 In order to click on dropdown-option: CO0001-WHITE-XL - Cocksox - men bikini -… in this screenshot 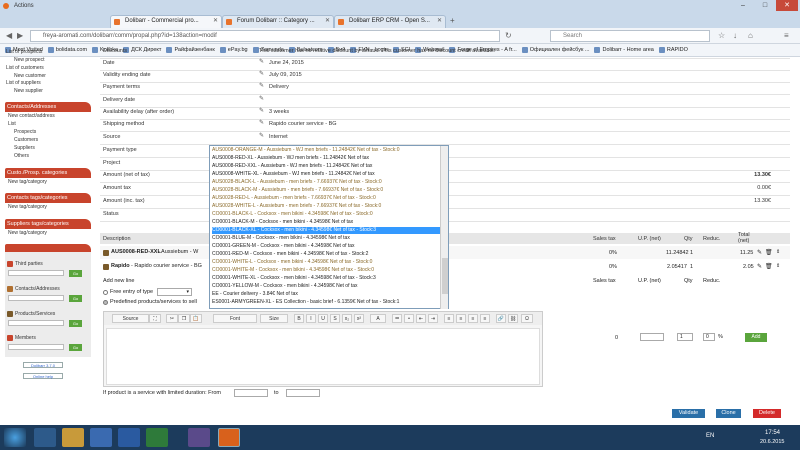, I will do `click(326, 278)`.